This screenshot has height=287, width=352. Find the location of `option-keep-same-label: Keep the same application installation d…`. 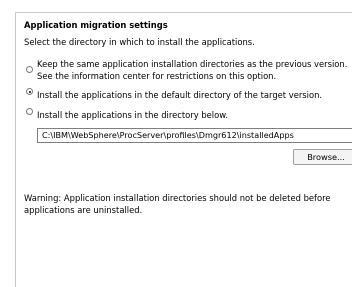

option-keep-same-label: Keep the same application installation d… is located at coordinates (192, 64).